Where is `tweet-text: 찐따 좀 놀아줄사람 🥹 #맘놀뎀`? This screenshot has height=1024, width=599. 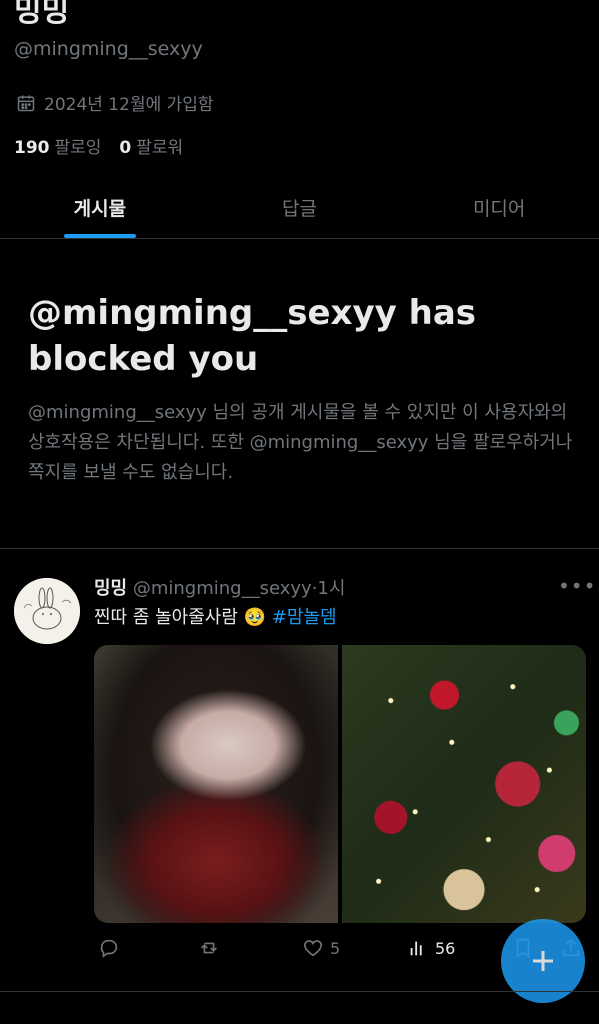
tweet-text: 찐따 좀 놀아줄사람 🥹 #맘놀뎀 is located at coordinates (215, 616).